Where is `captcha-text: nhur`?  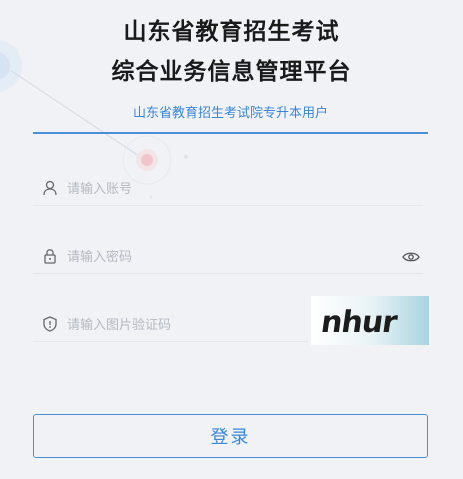 captcha-text: nhur is located at coordinates (359, 322).